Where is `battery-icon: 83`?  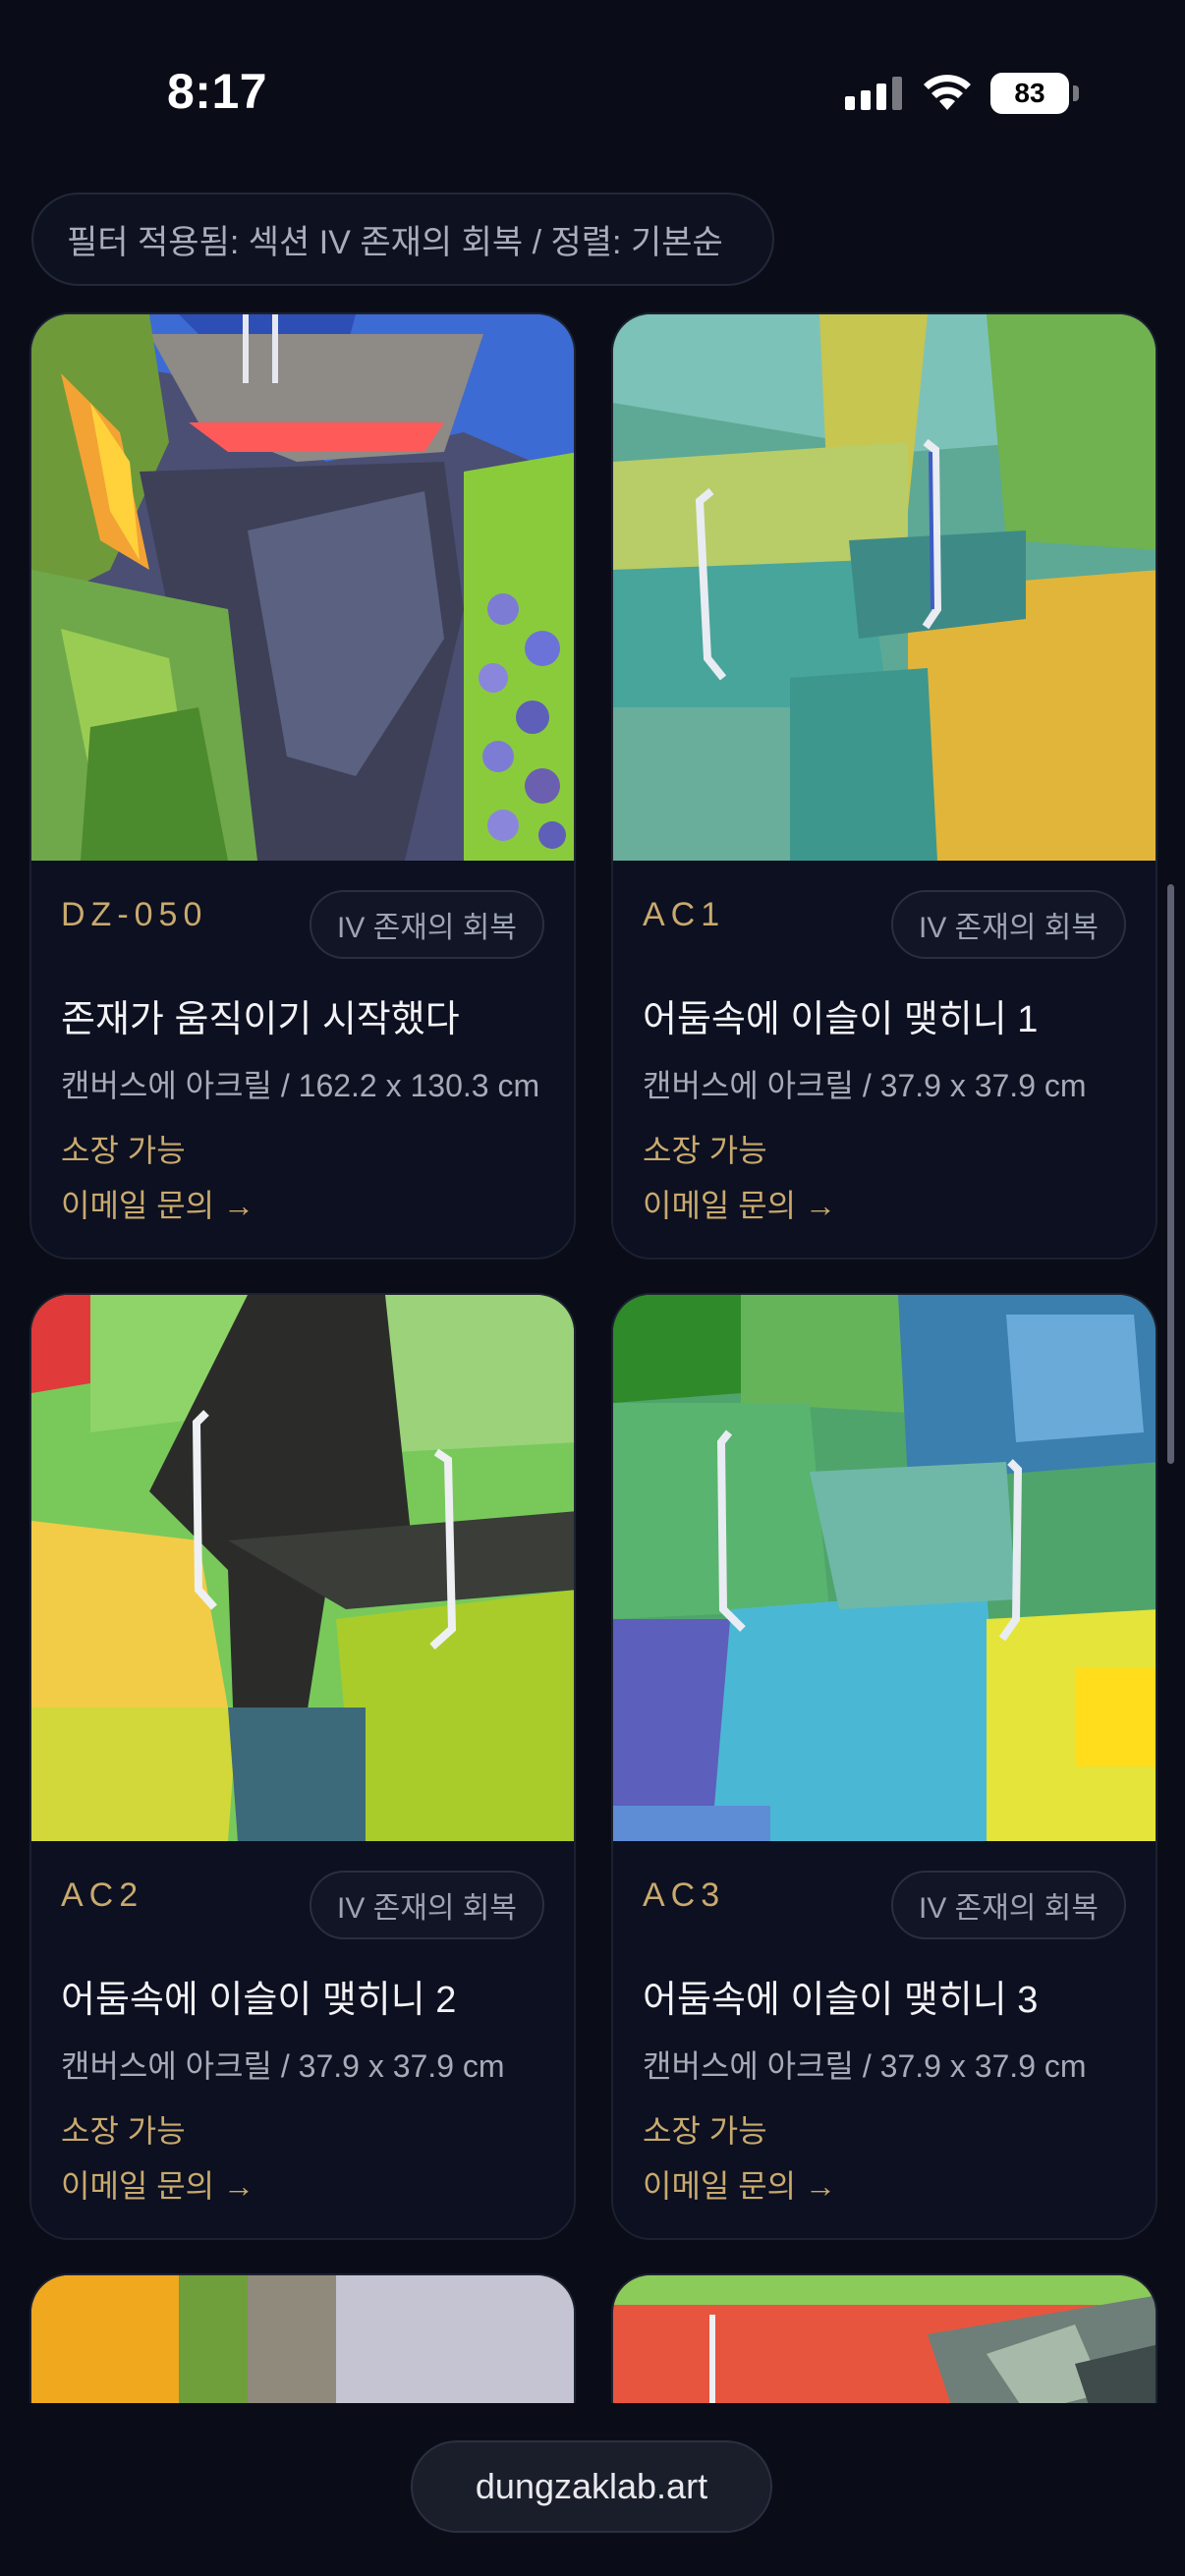 battery-icon: 83 is located at coordinates (1030, 93).